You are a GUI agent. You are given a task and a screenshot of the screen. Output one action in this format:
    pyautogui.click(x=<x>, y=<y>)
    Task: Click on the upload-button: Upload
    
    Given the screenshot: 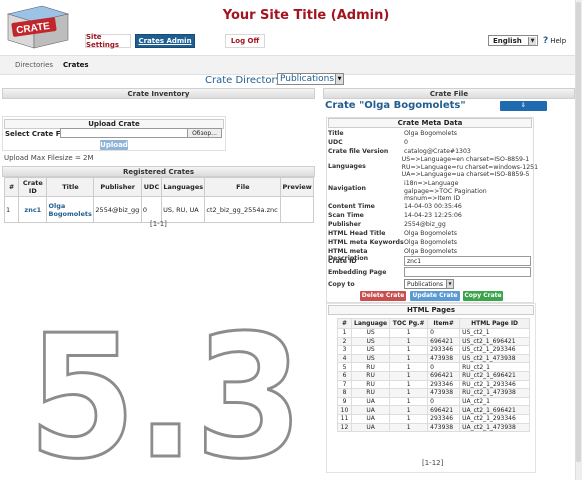 What is the action you would take?
    pyautogui.click(x=114, y=145)
    